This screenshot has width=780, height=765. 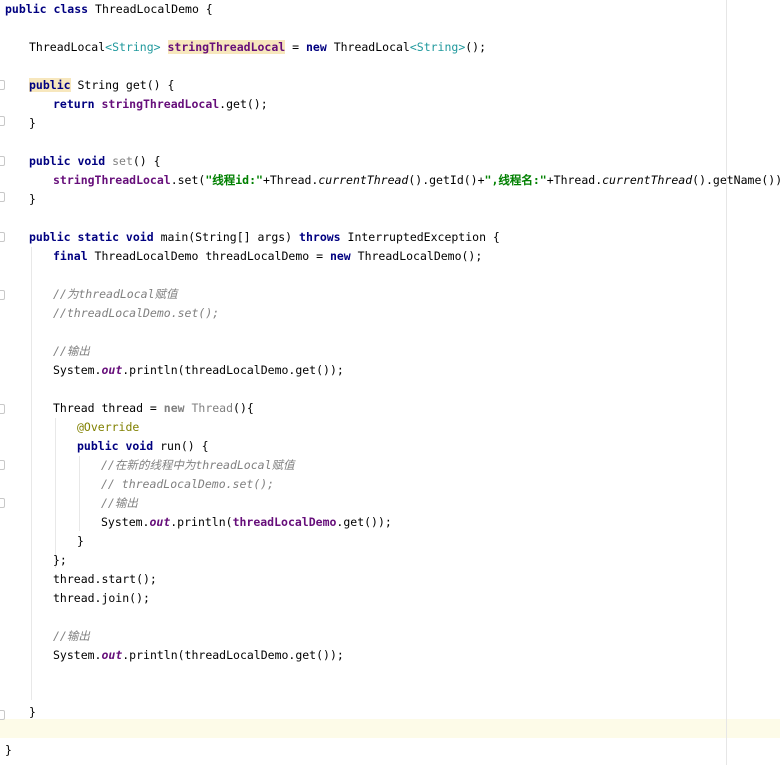 I want to click on code-line: Thread thread = new Thread(){, so click(x=153, y=408).